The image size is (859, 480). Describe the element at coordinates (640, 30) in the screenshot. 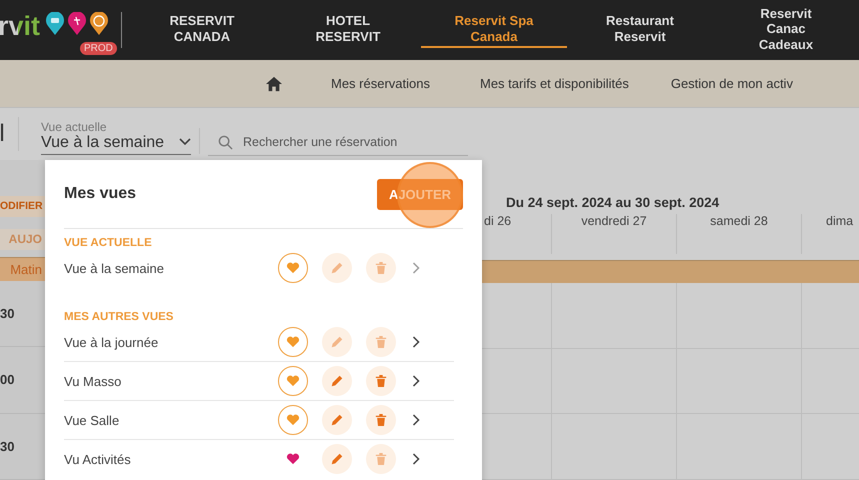

I see `app-tab: Restaurant Reservit` at that location.